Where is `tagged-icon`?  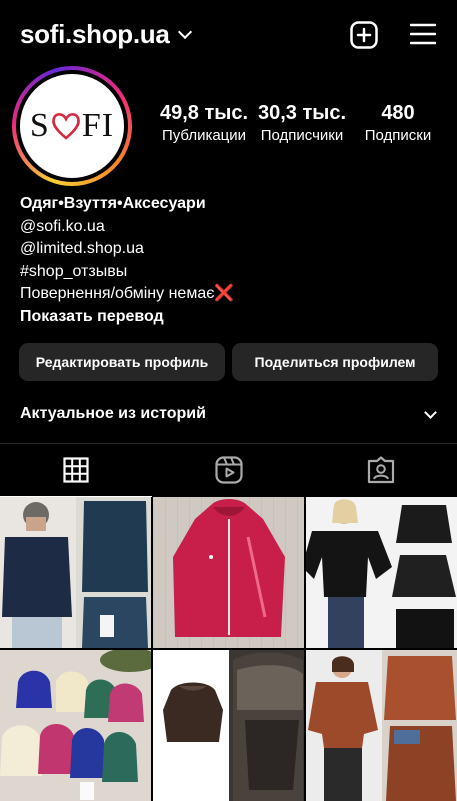
tagged-icon is located at coordinates (381, 470).